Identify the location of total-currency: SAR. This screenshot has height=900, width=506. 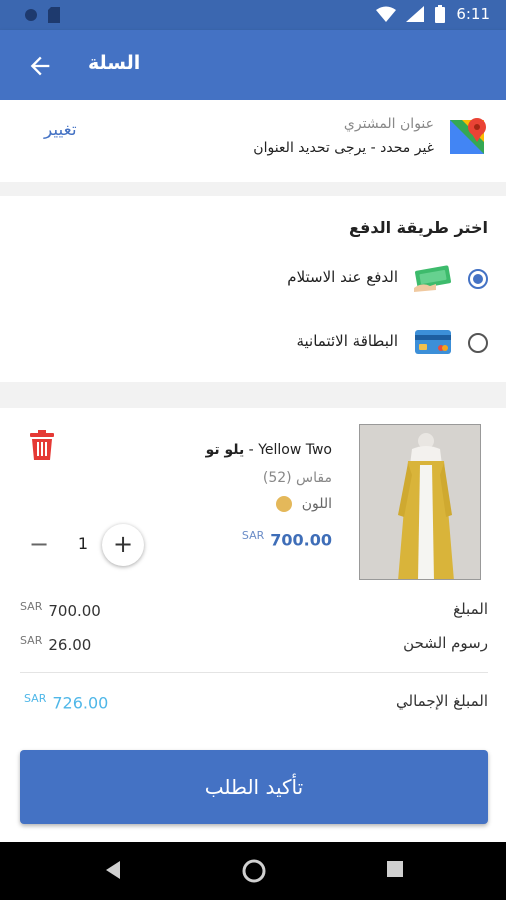
(35, 698).